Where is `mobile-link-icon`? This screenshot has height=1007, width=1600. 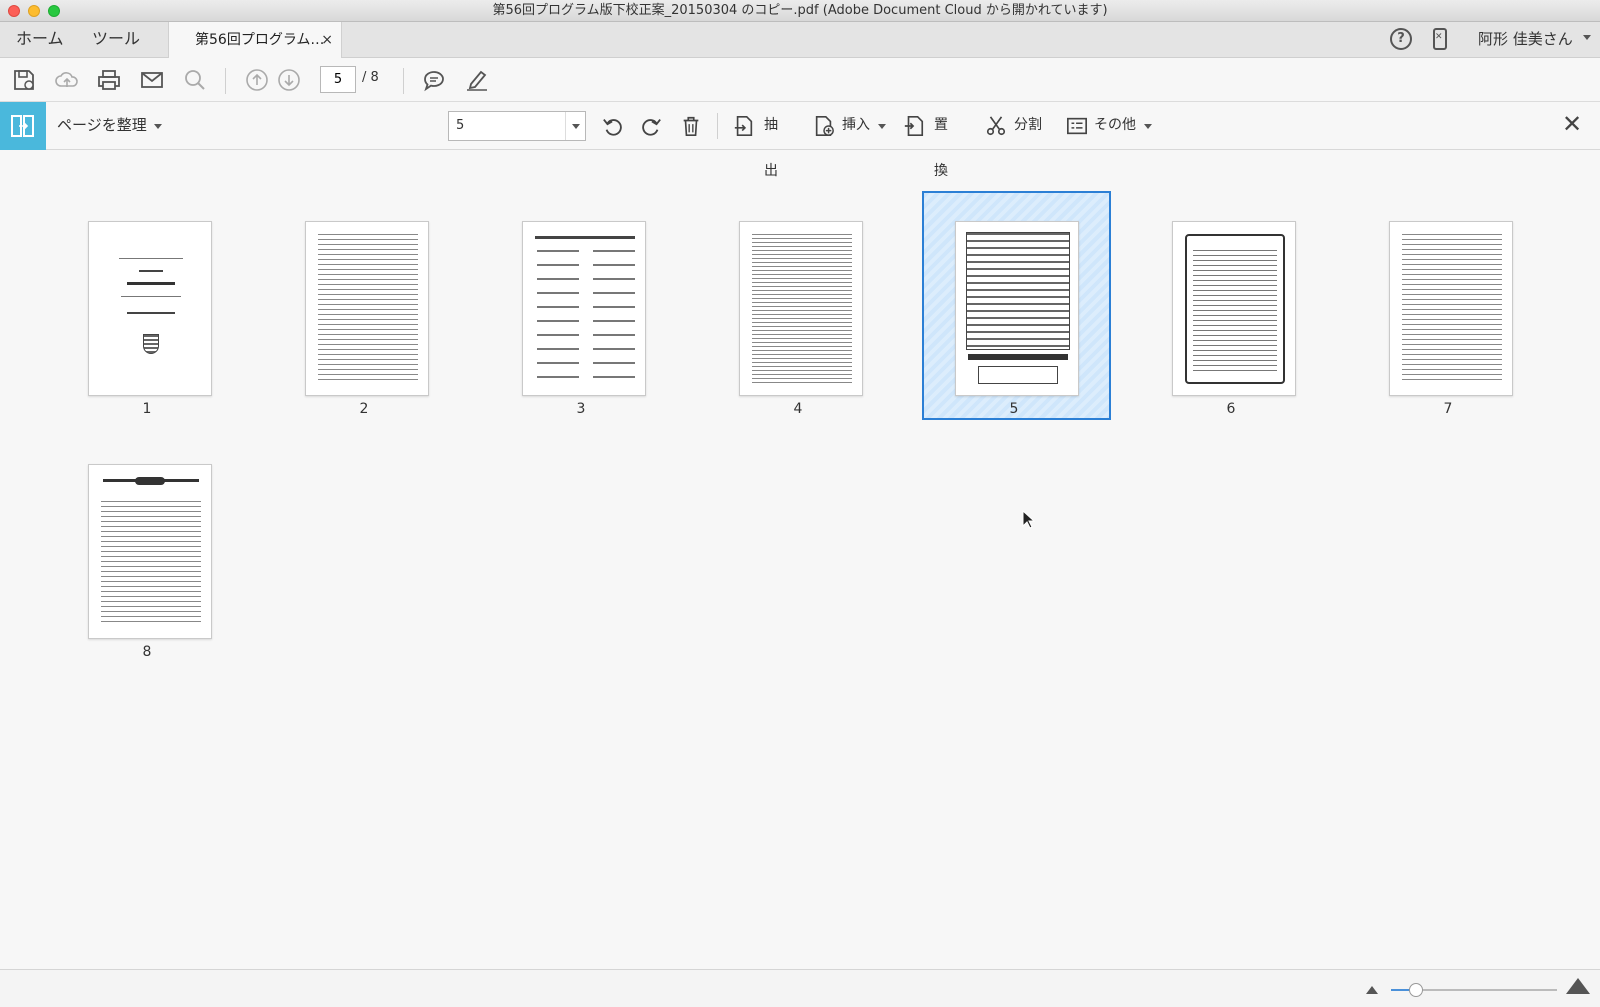 mobile-link-icon is located at coordinates (1440, 39).